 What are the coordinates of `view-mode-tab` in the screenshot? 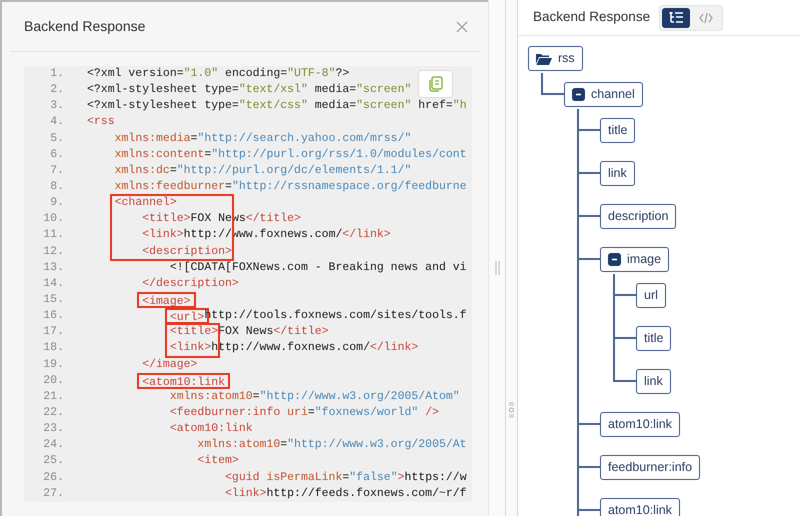 It's located at (676, 18).